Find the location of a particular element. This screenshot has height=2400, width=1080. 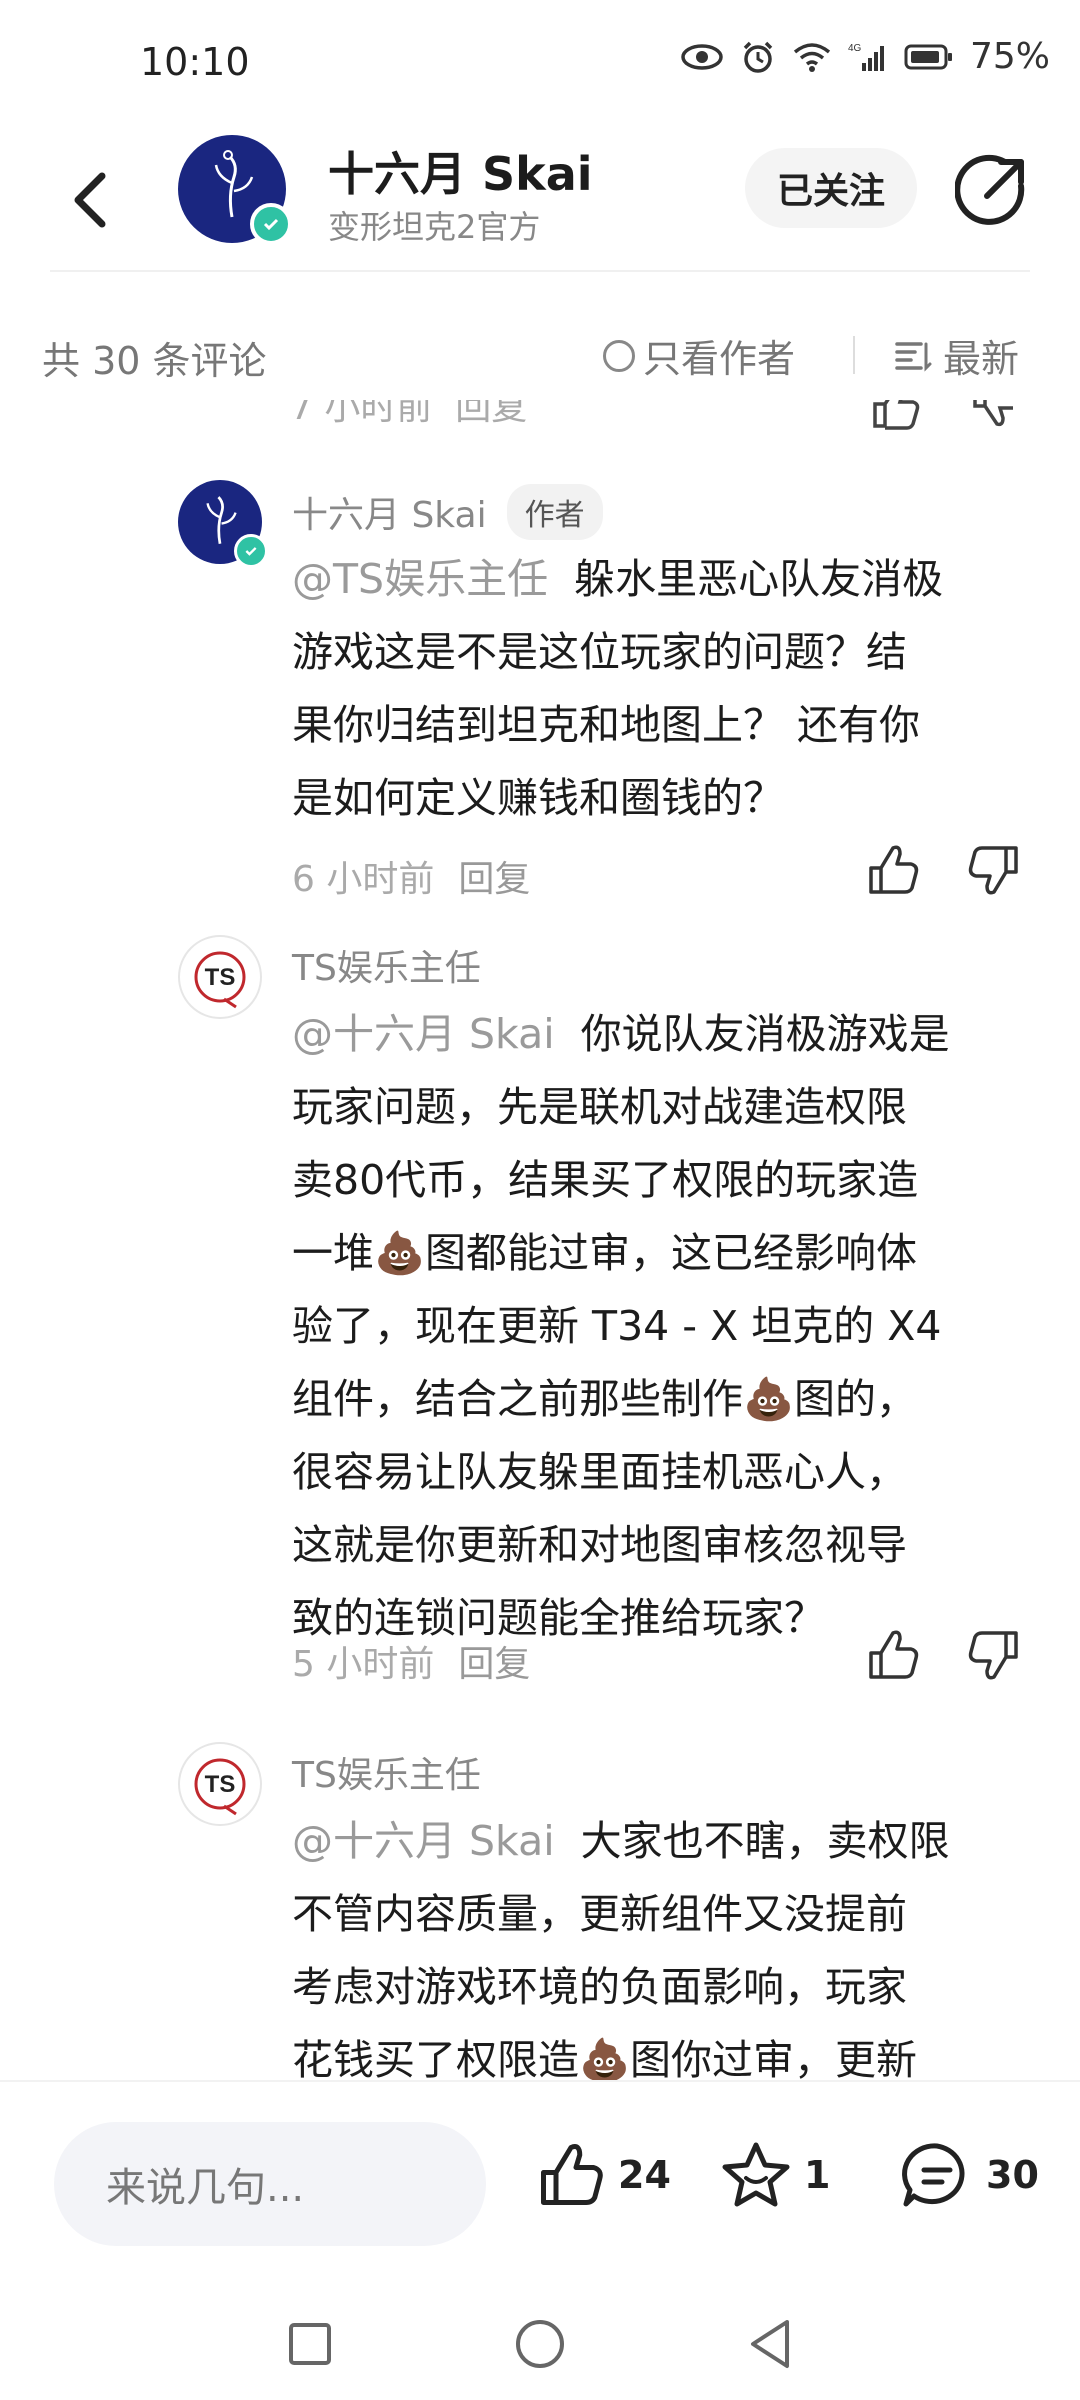

comment-action: 30 is located at coordinates (969, 2175).